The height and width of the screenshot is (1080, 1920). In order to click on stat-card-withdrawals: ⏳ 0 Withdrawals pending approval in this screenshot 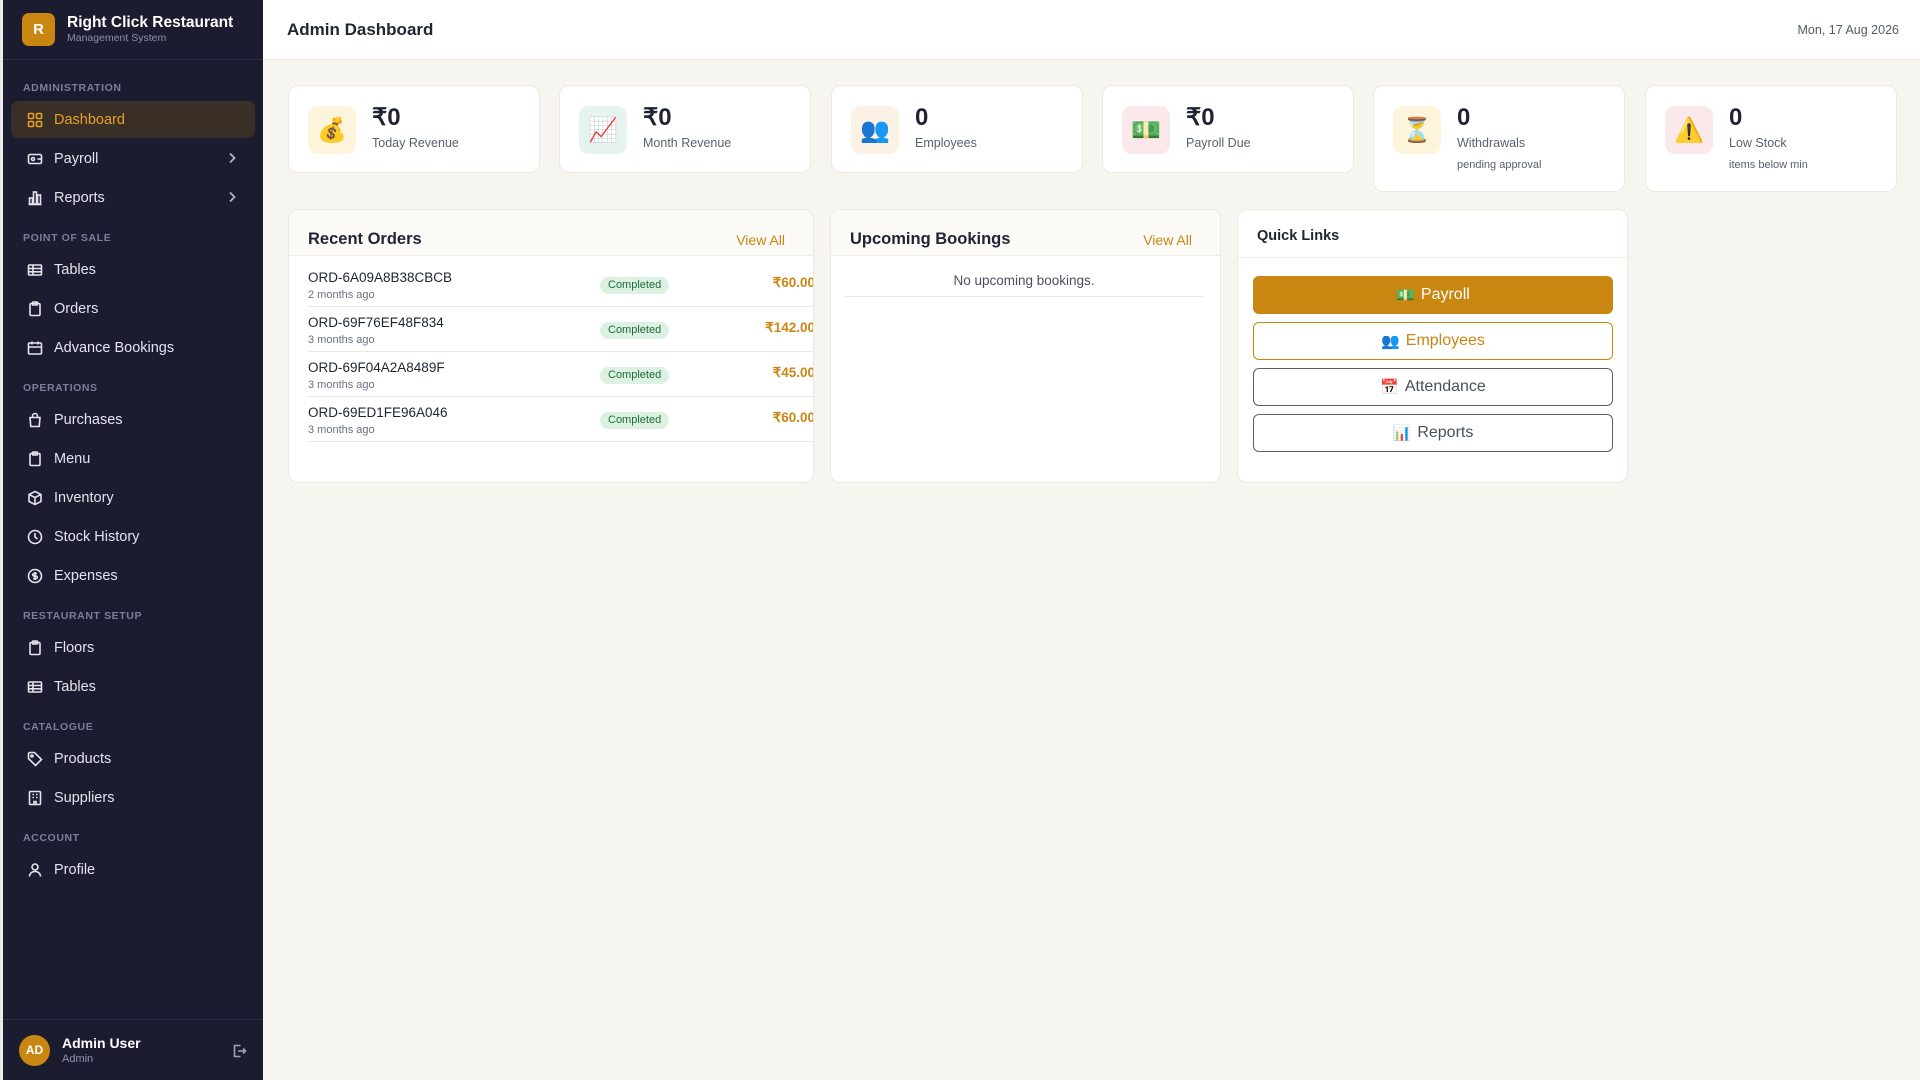, I will do `click(1499, 138)`.